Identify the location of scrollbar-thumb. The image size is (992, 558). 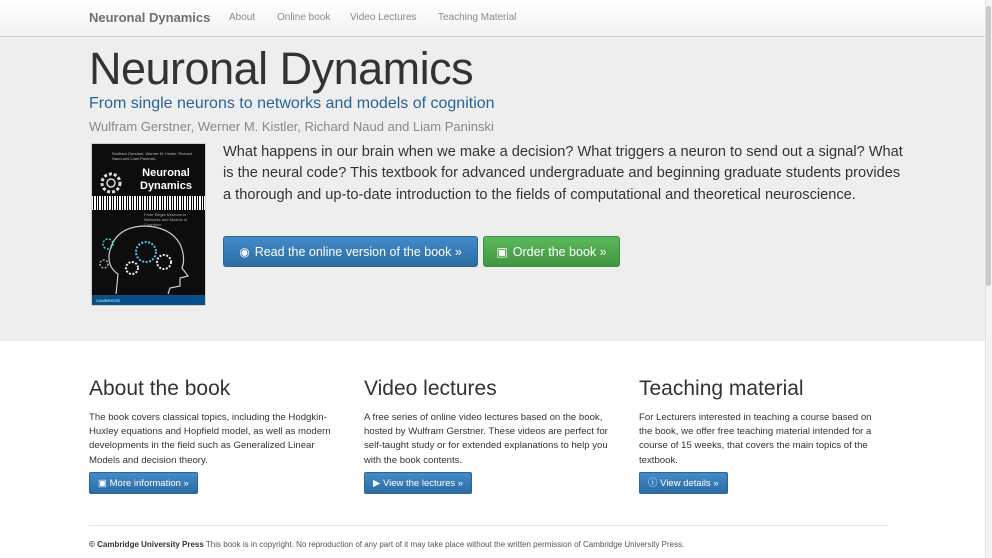
(988, 146).